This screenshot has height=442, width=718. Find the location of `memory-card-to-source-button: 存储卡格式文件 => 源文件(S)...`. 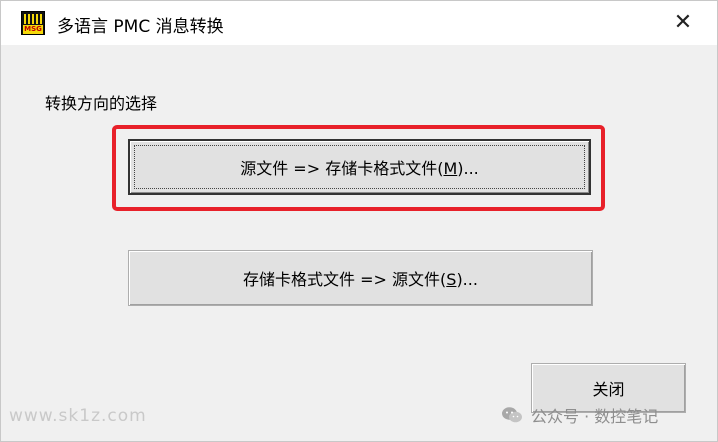

memory-card-to-source-button: 存储卡格式文件 => 源文件(S)... is located at coordinates (360, 278).